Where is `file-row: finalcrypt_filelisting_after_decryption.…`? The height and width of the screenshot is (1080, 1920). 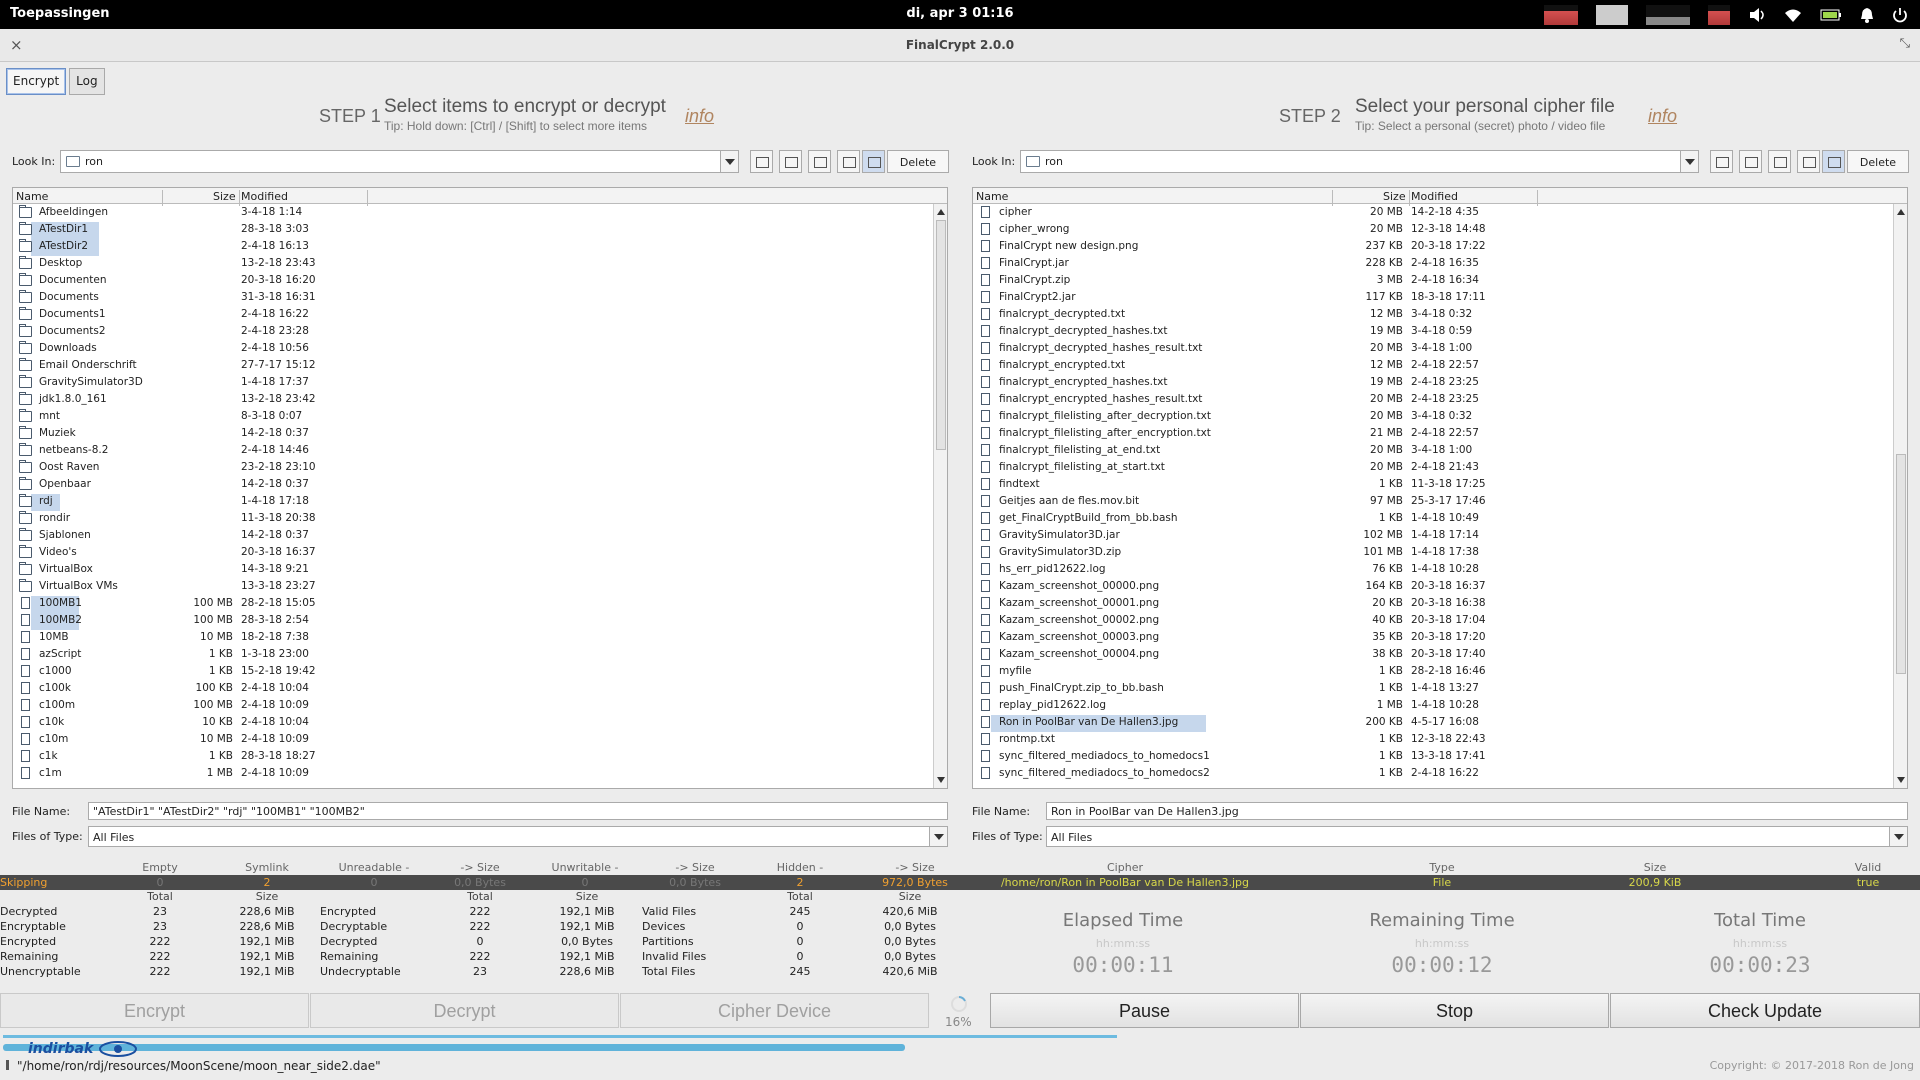
file-row: finalcrypt_filelisting_after_decryption.… is located at coordinates (1433, 417).